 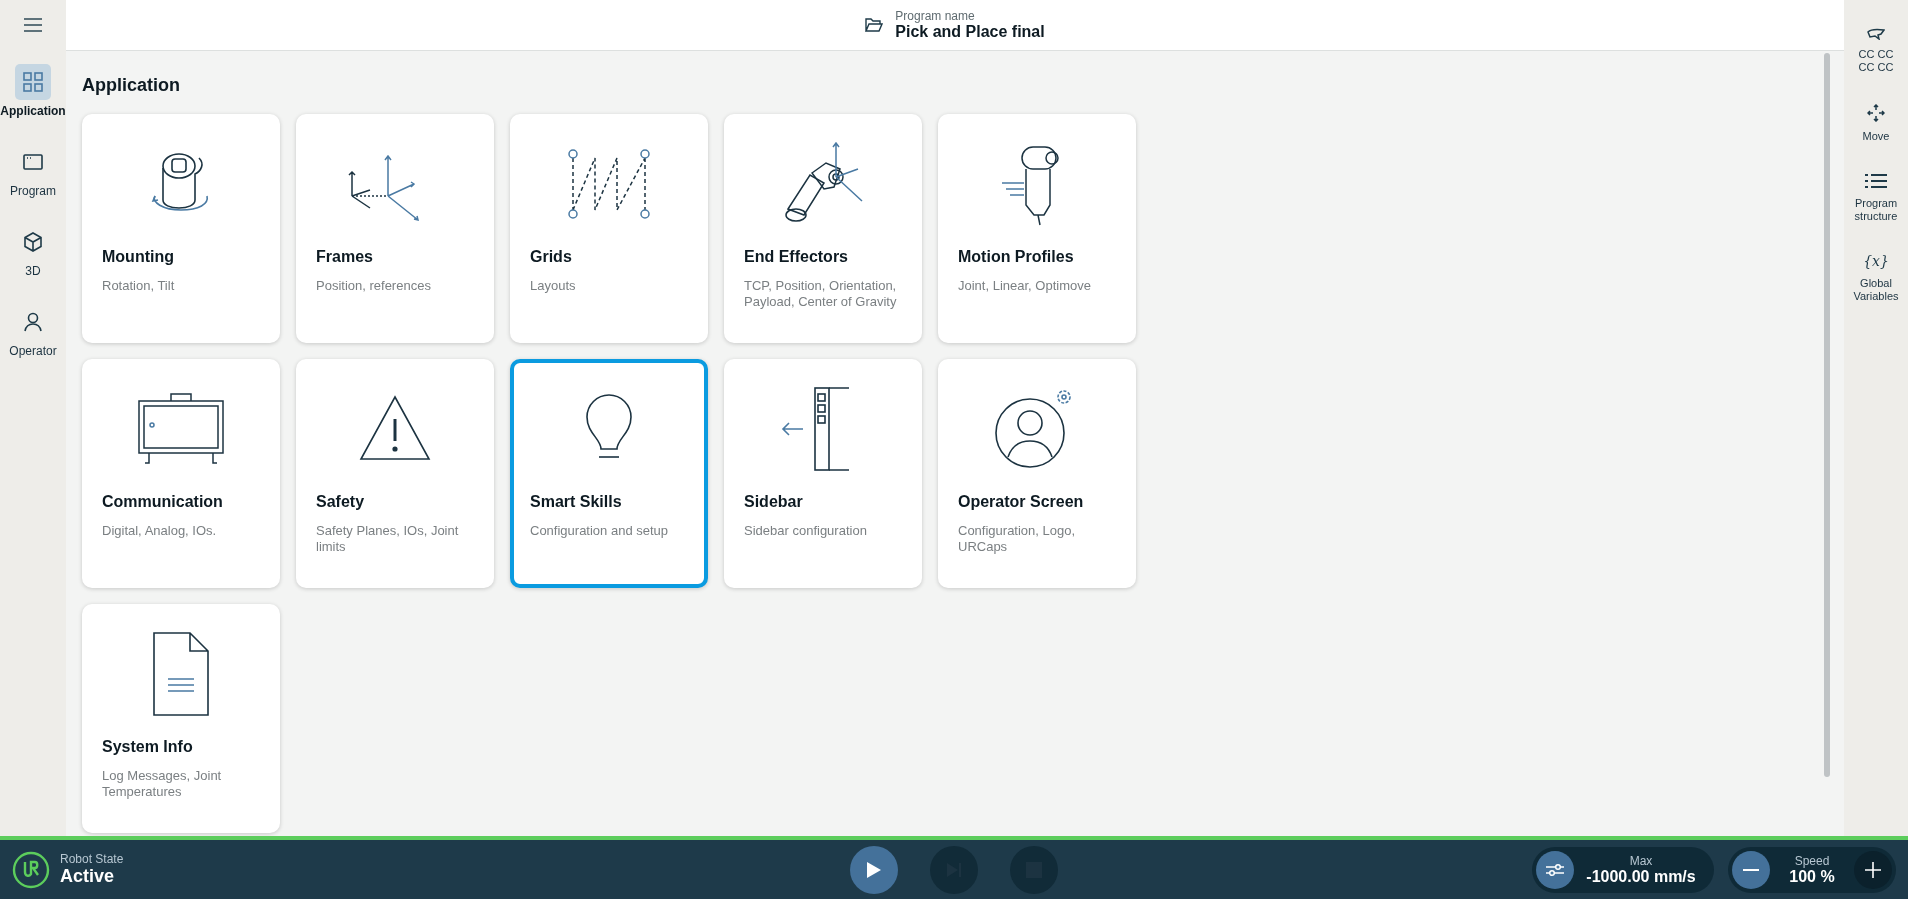 I want to click on robot-state-value: Active, so click(x=88, y=876).